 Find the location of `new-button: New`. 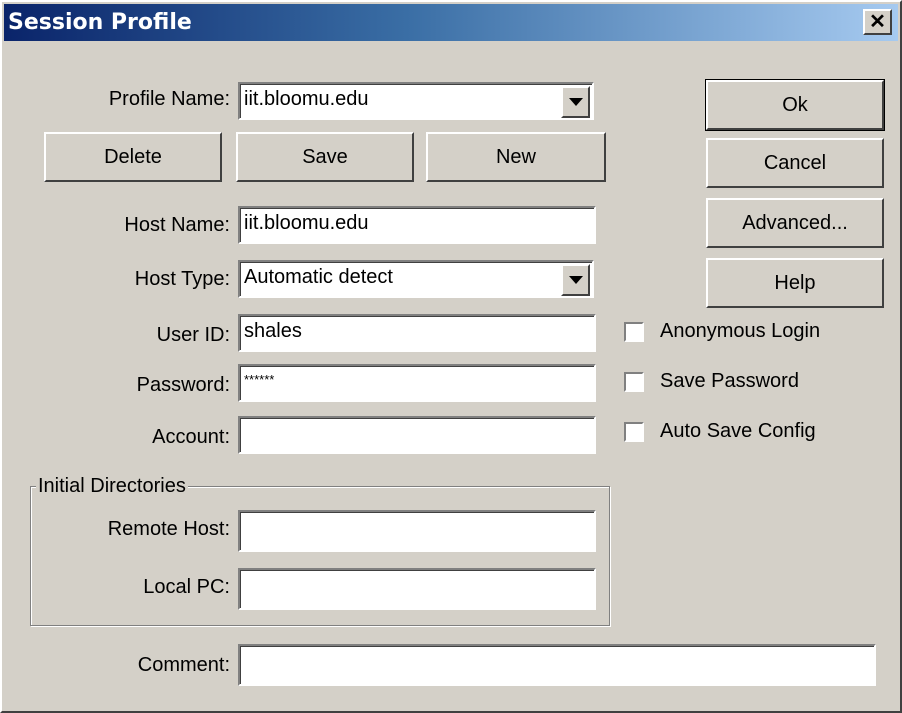

new-button: New is located at coordinates (516, 157).